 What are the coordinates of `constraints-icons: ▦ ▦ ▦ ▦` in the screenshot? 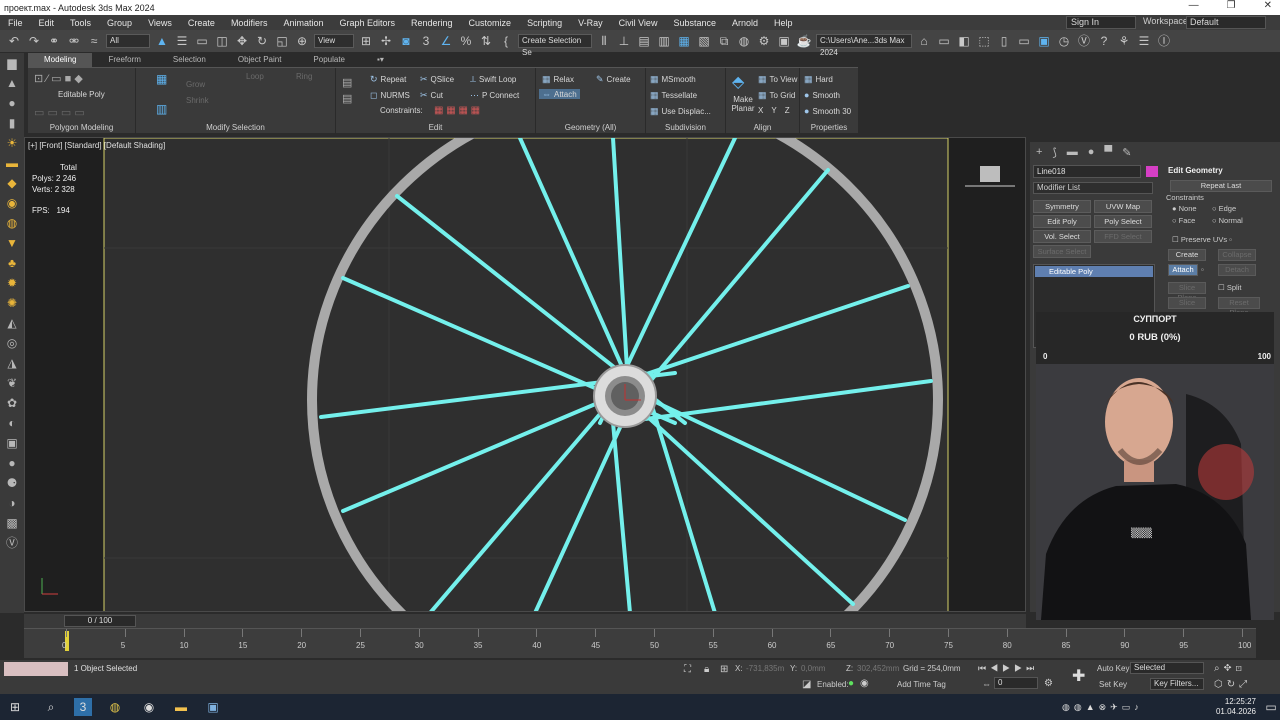 It's located at (457, 110).